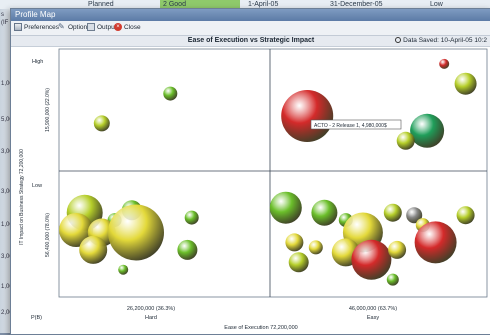  I want to click on preferences-button: Preferences, so click(36, 28).